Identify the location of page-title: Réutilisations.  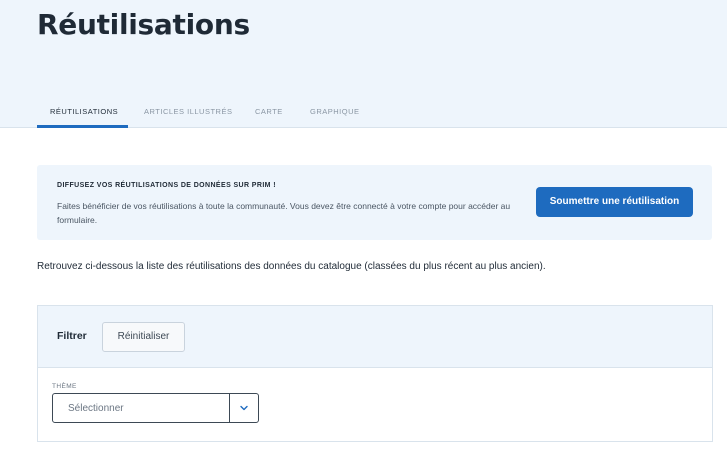
(143, 24).